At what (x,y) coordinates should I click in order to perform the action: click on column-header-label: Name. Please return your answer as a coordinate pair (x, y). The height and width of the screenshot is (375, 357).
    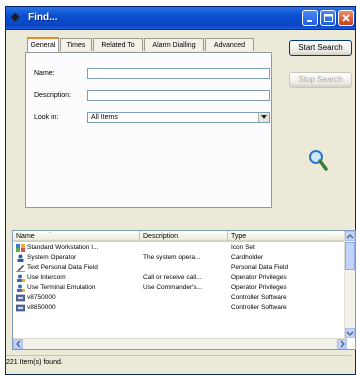
    Looking at the image, I should click on (25, 236).